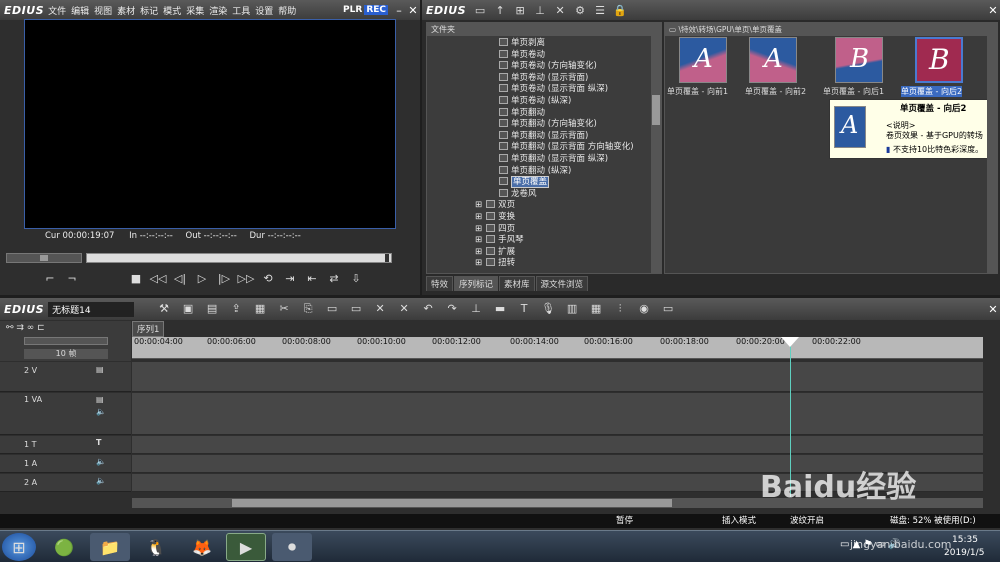 This screenshot has width=1000, height=562. I want to click on redo-icon: ↷, so click(452, 309).